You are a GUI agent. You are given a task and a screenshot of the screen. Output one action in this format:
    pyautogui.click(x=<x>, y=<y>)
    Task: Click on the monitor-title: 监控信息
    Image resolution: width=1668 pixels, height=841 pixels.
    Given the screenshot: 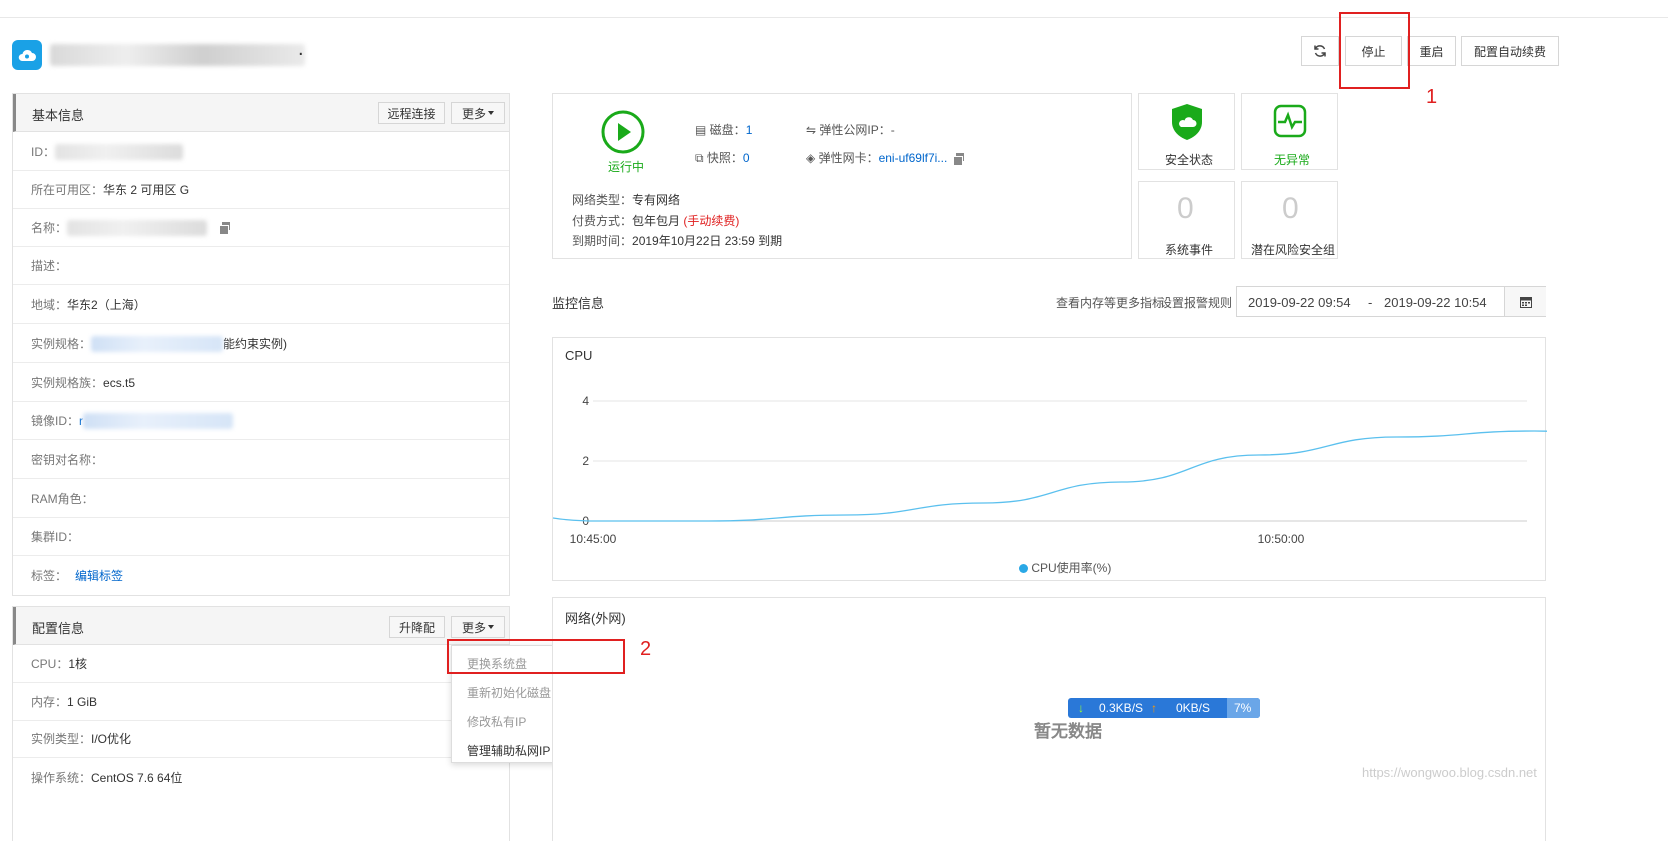 What is the action you would take?
    pyautogui.click(x=578, y=303)
    